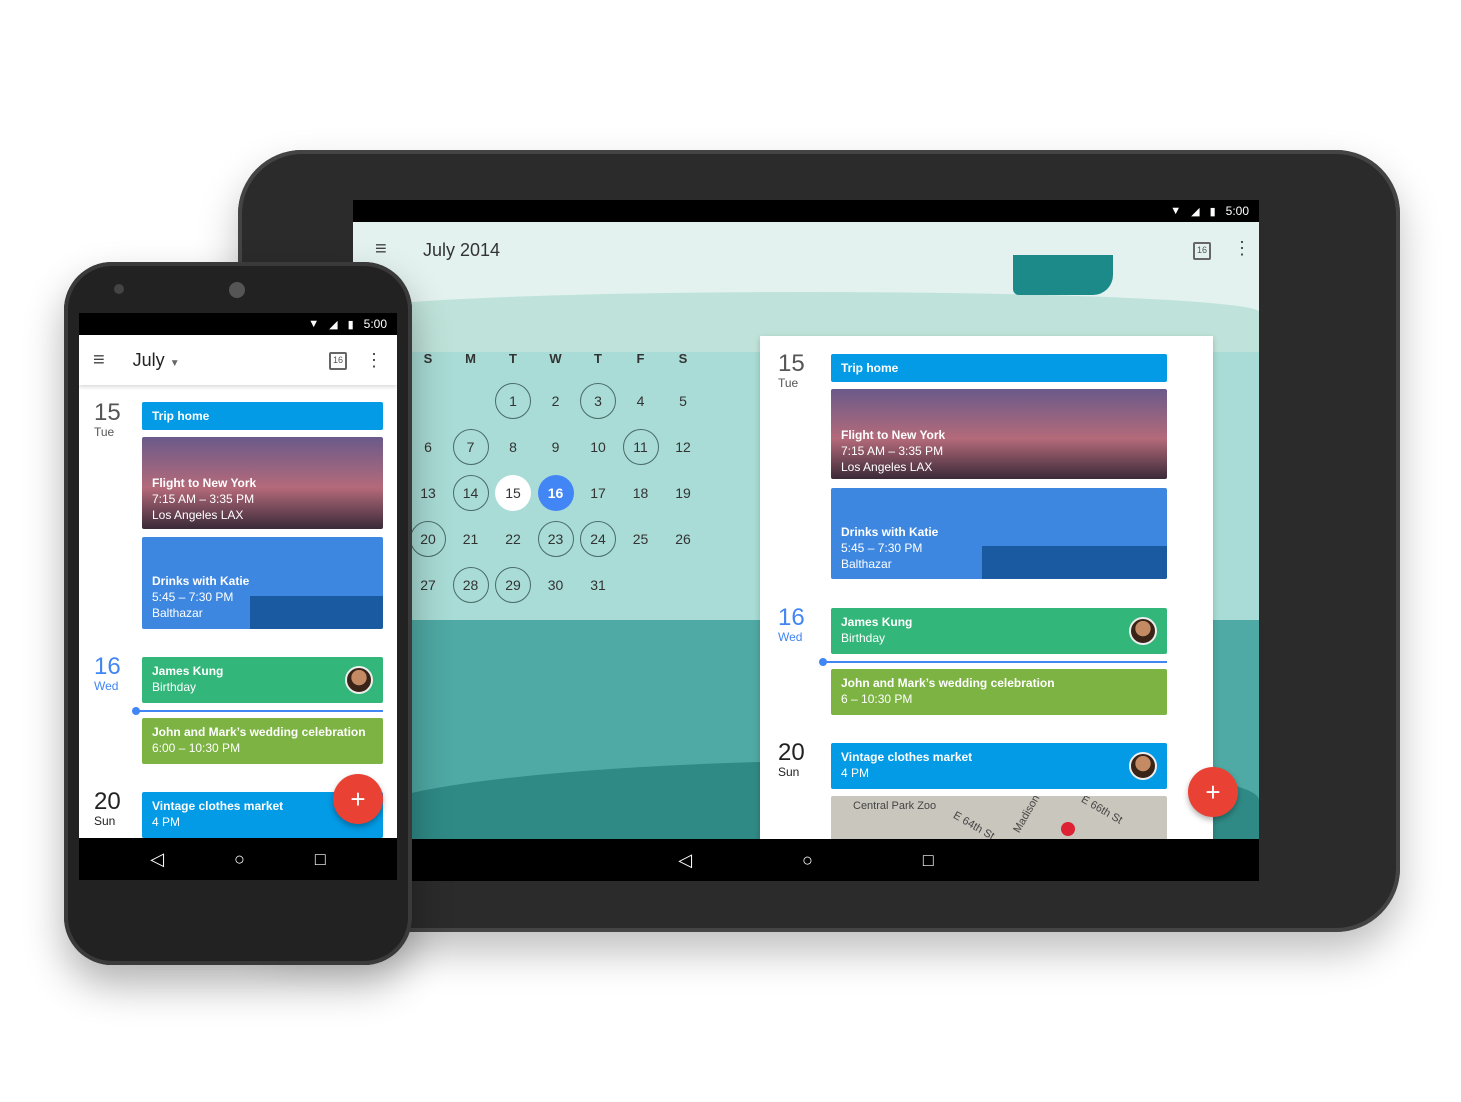  I want to click on map-pin-icon, so click(1068, 829).